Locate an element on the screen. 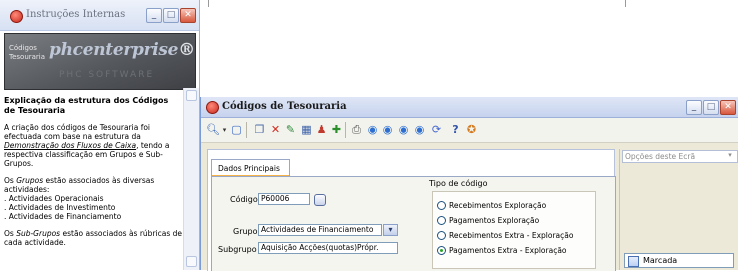  edit-icon: ✎ is located at coordinates (290, 130).